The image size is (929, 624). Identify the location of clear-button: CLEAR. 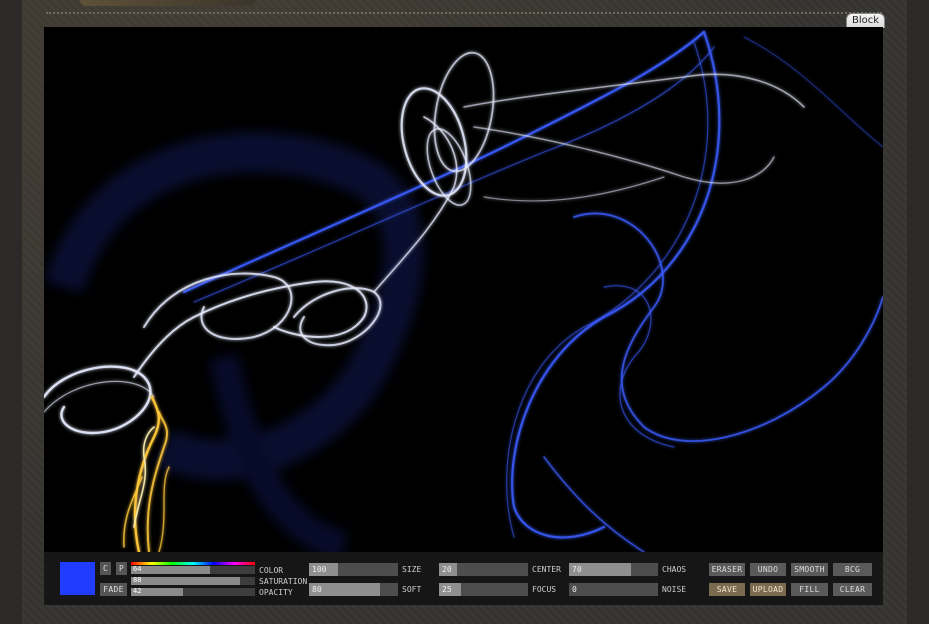
(852, 589).